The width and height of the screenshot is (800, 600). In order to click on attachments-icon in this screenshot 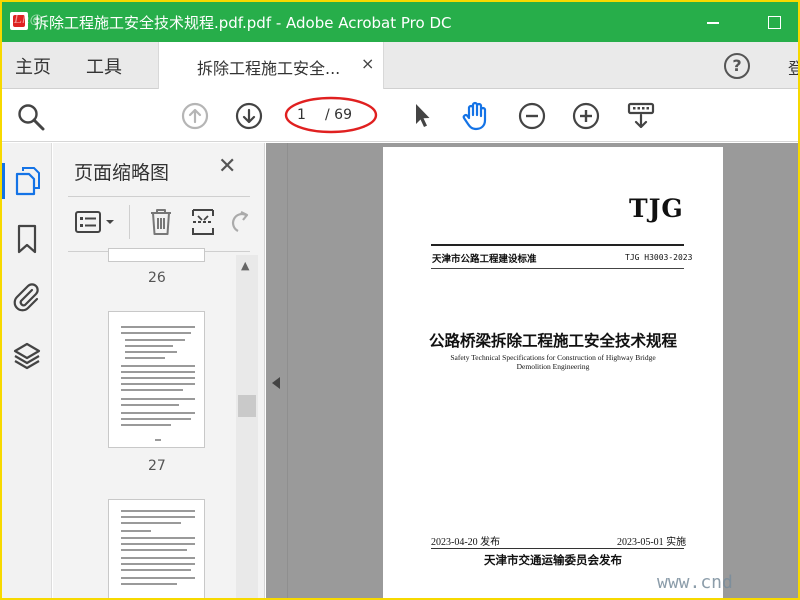, I will do `click(27, 297)`.